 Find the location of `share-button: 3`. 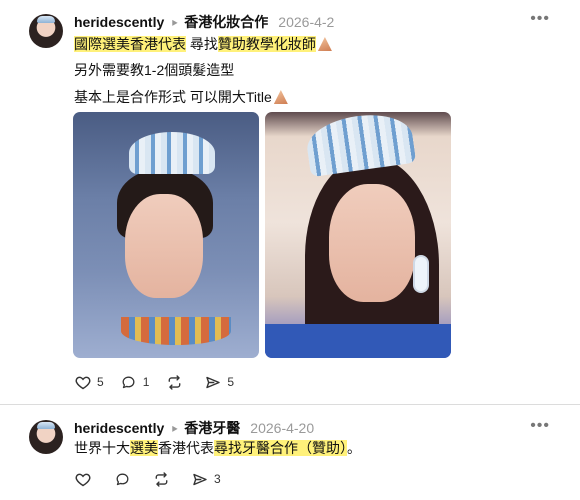

share-button: 3 is located at coordinates (206, 479).